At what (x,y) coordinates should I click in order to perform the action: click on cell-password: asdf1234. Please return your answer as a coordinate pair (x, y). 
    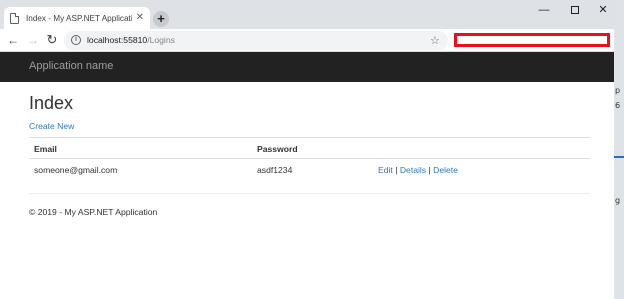
    Looking at the image, I should click on (275, 170).